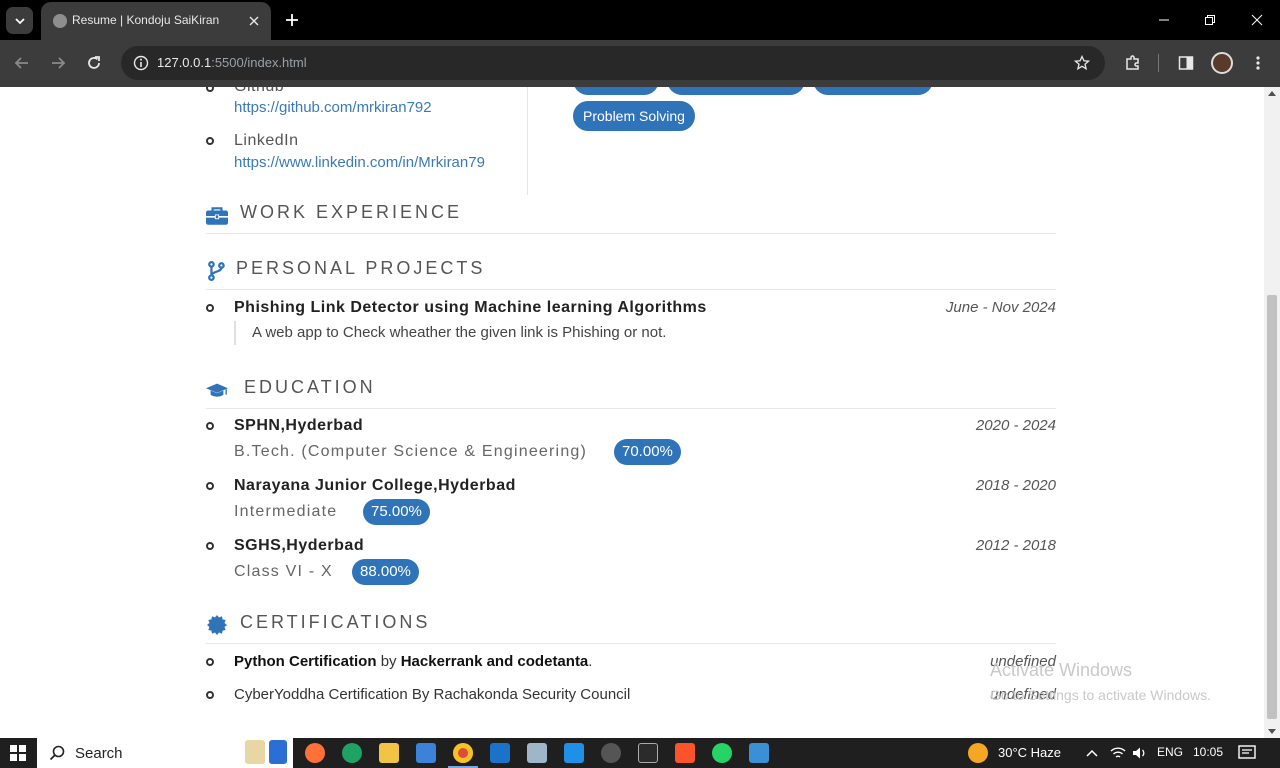  Describe the element at coordinates (266, 140) in the screenshot. I see `contact-label-linkedin: LinkedIn` at that location.